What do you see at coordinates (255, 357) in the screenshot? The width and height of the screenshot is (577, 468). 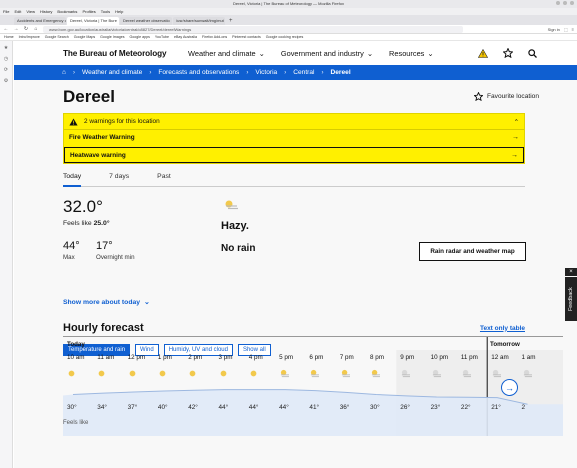 I see `hour-time: 4 pm` at bounding box center [255, 357].